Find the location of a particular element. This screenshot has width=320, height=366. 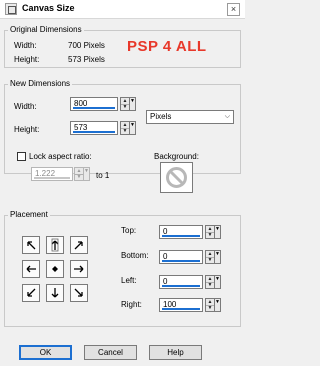

top-dropdown-arrow: ▼ is located at coordinates (218, 232).